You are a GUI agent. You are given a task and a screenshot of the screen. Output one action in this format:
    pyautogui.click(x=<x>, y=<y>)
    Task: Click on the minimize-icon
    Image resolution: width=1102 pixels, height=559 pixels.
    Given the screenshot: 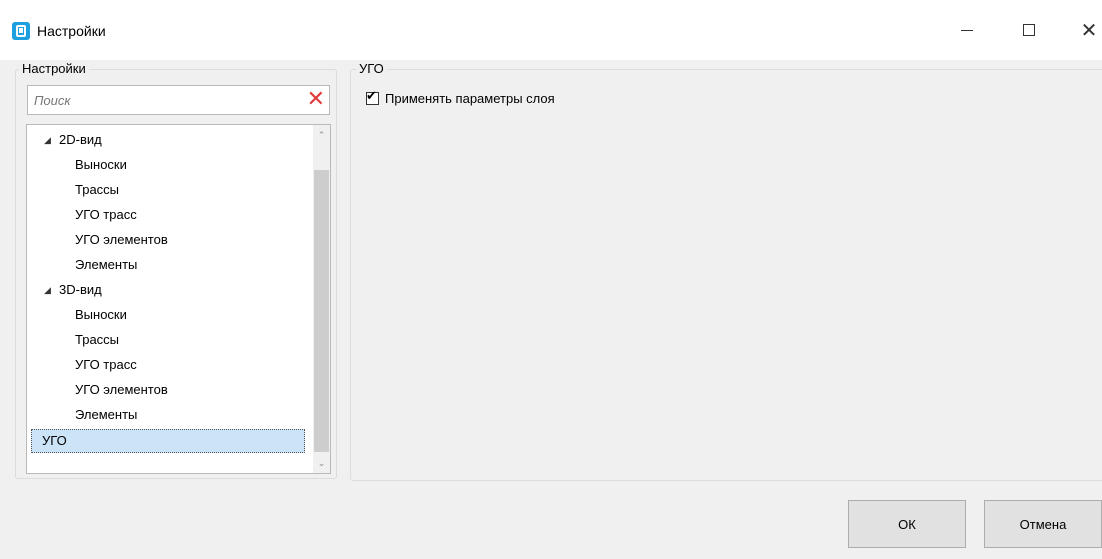 What is the action you would take?
    pyautogui.click(x=967, y=30)
    